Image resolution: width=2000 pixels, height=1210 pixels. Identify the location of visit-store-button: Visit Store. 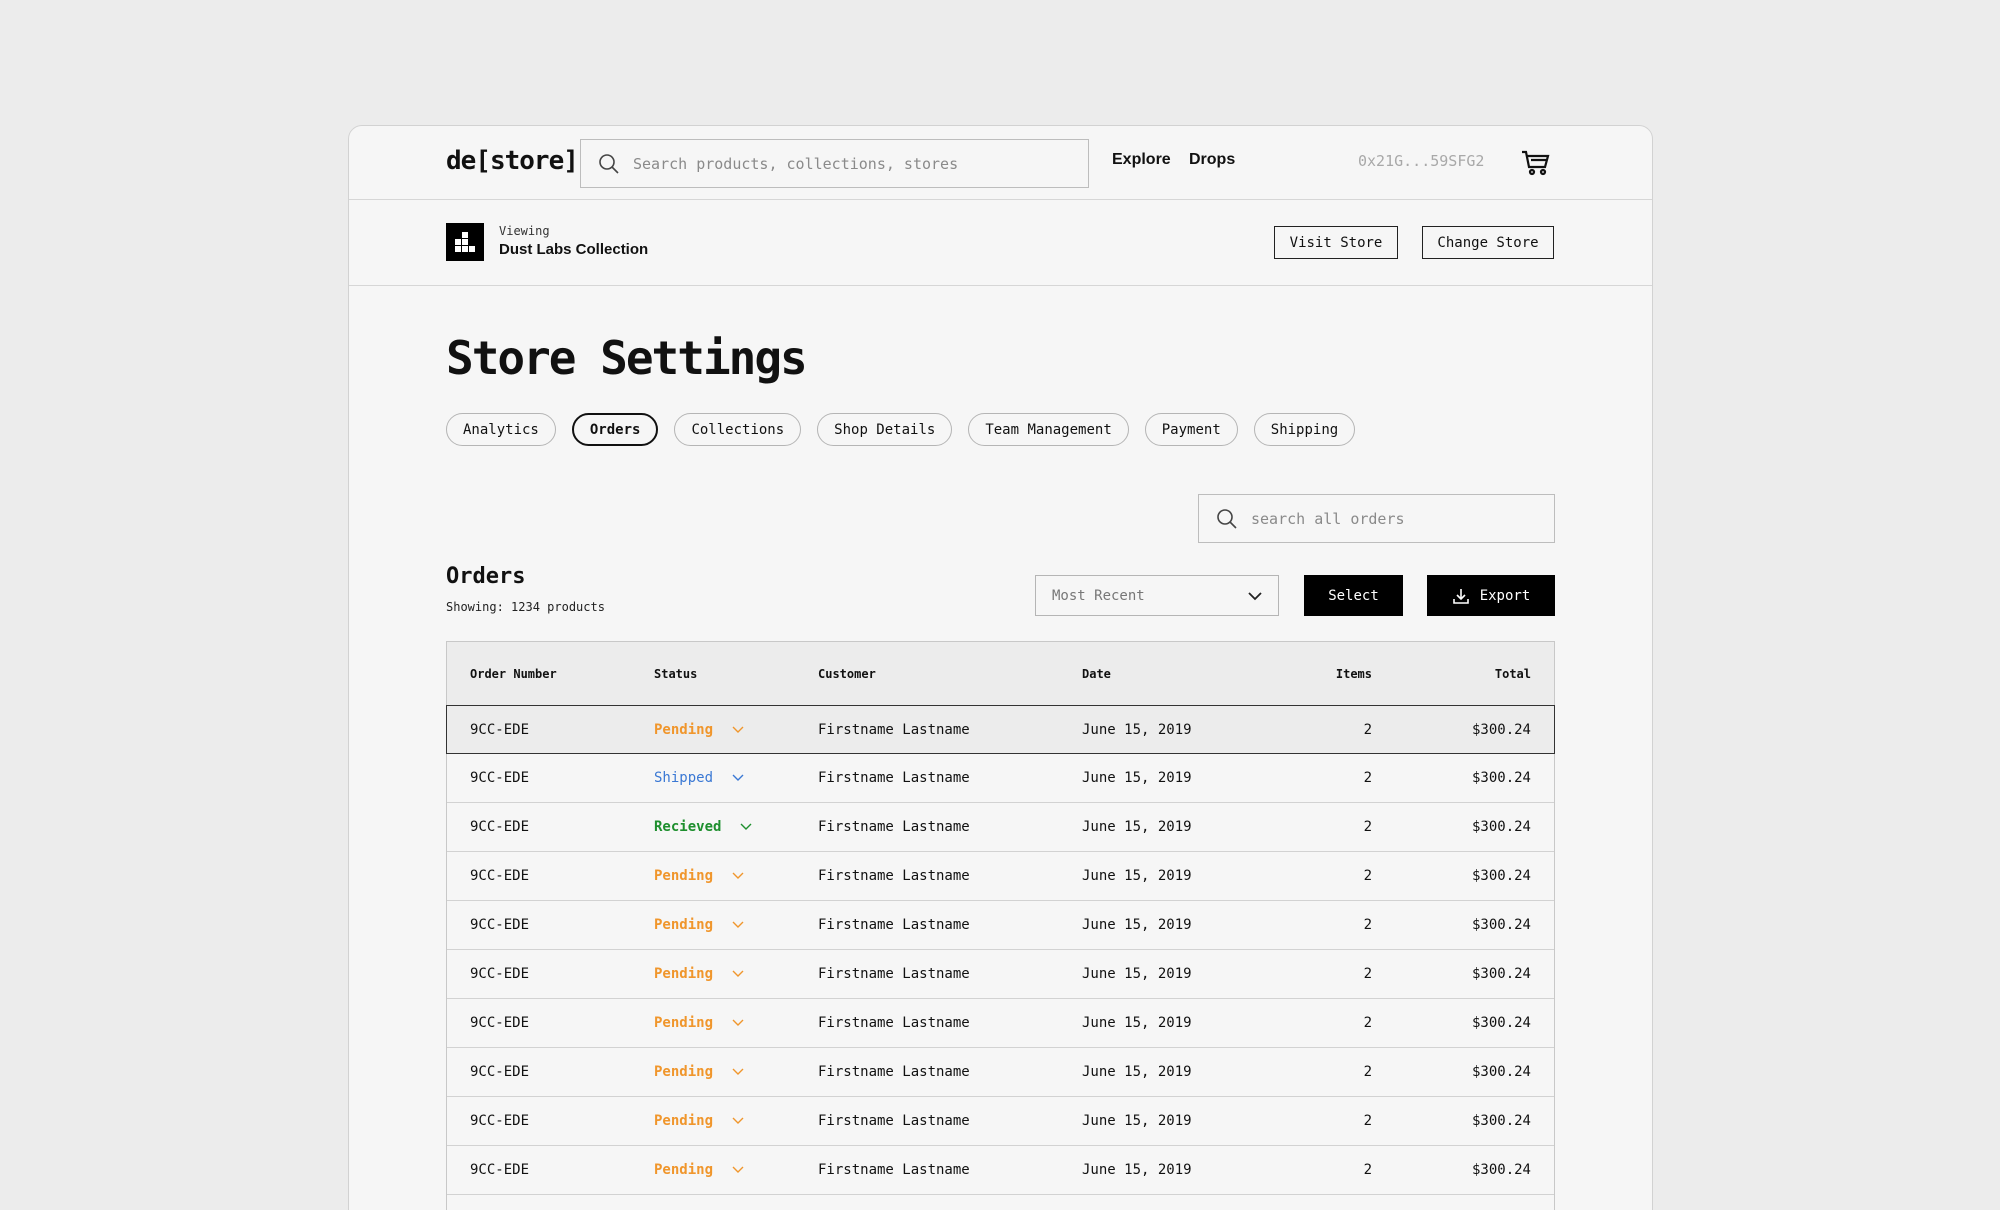
(1336, 242).